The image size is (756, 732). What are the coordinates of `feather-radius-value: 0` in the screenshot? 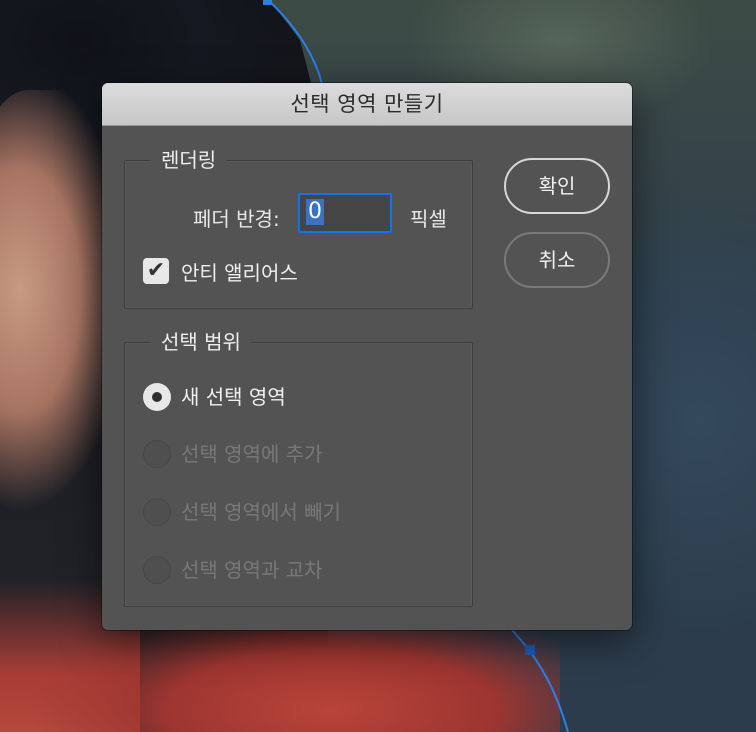 It's located at (315, 212).